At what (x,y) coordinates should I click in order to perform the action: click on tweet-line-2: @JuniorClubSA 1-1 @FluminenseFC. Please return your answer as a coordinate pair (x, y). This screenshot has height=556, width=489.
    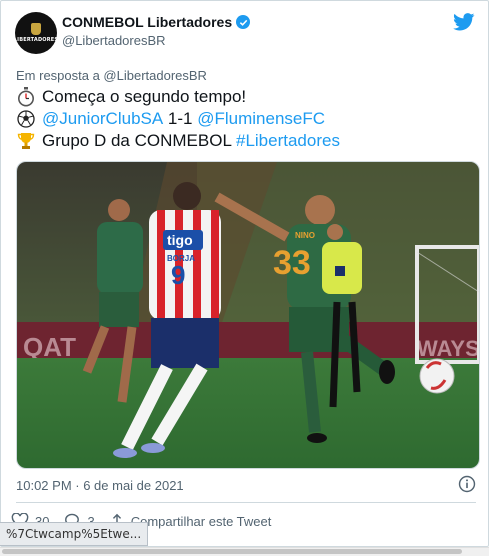
    Looking at the image, I should click on (170, 119).